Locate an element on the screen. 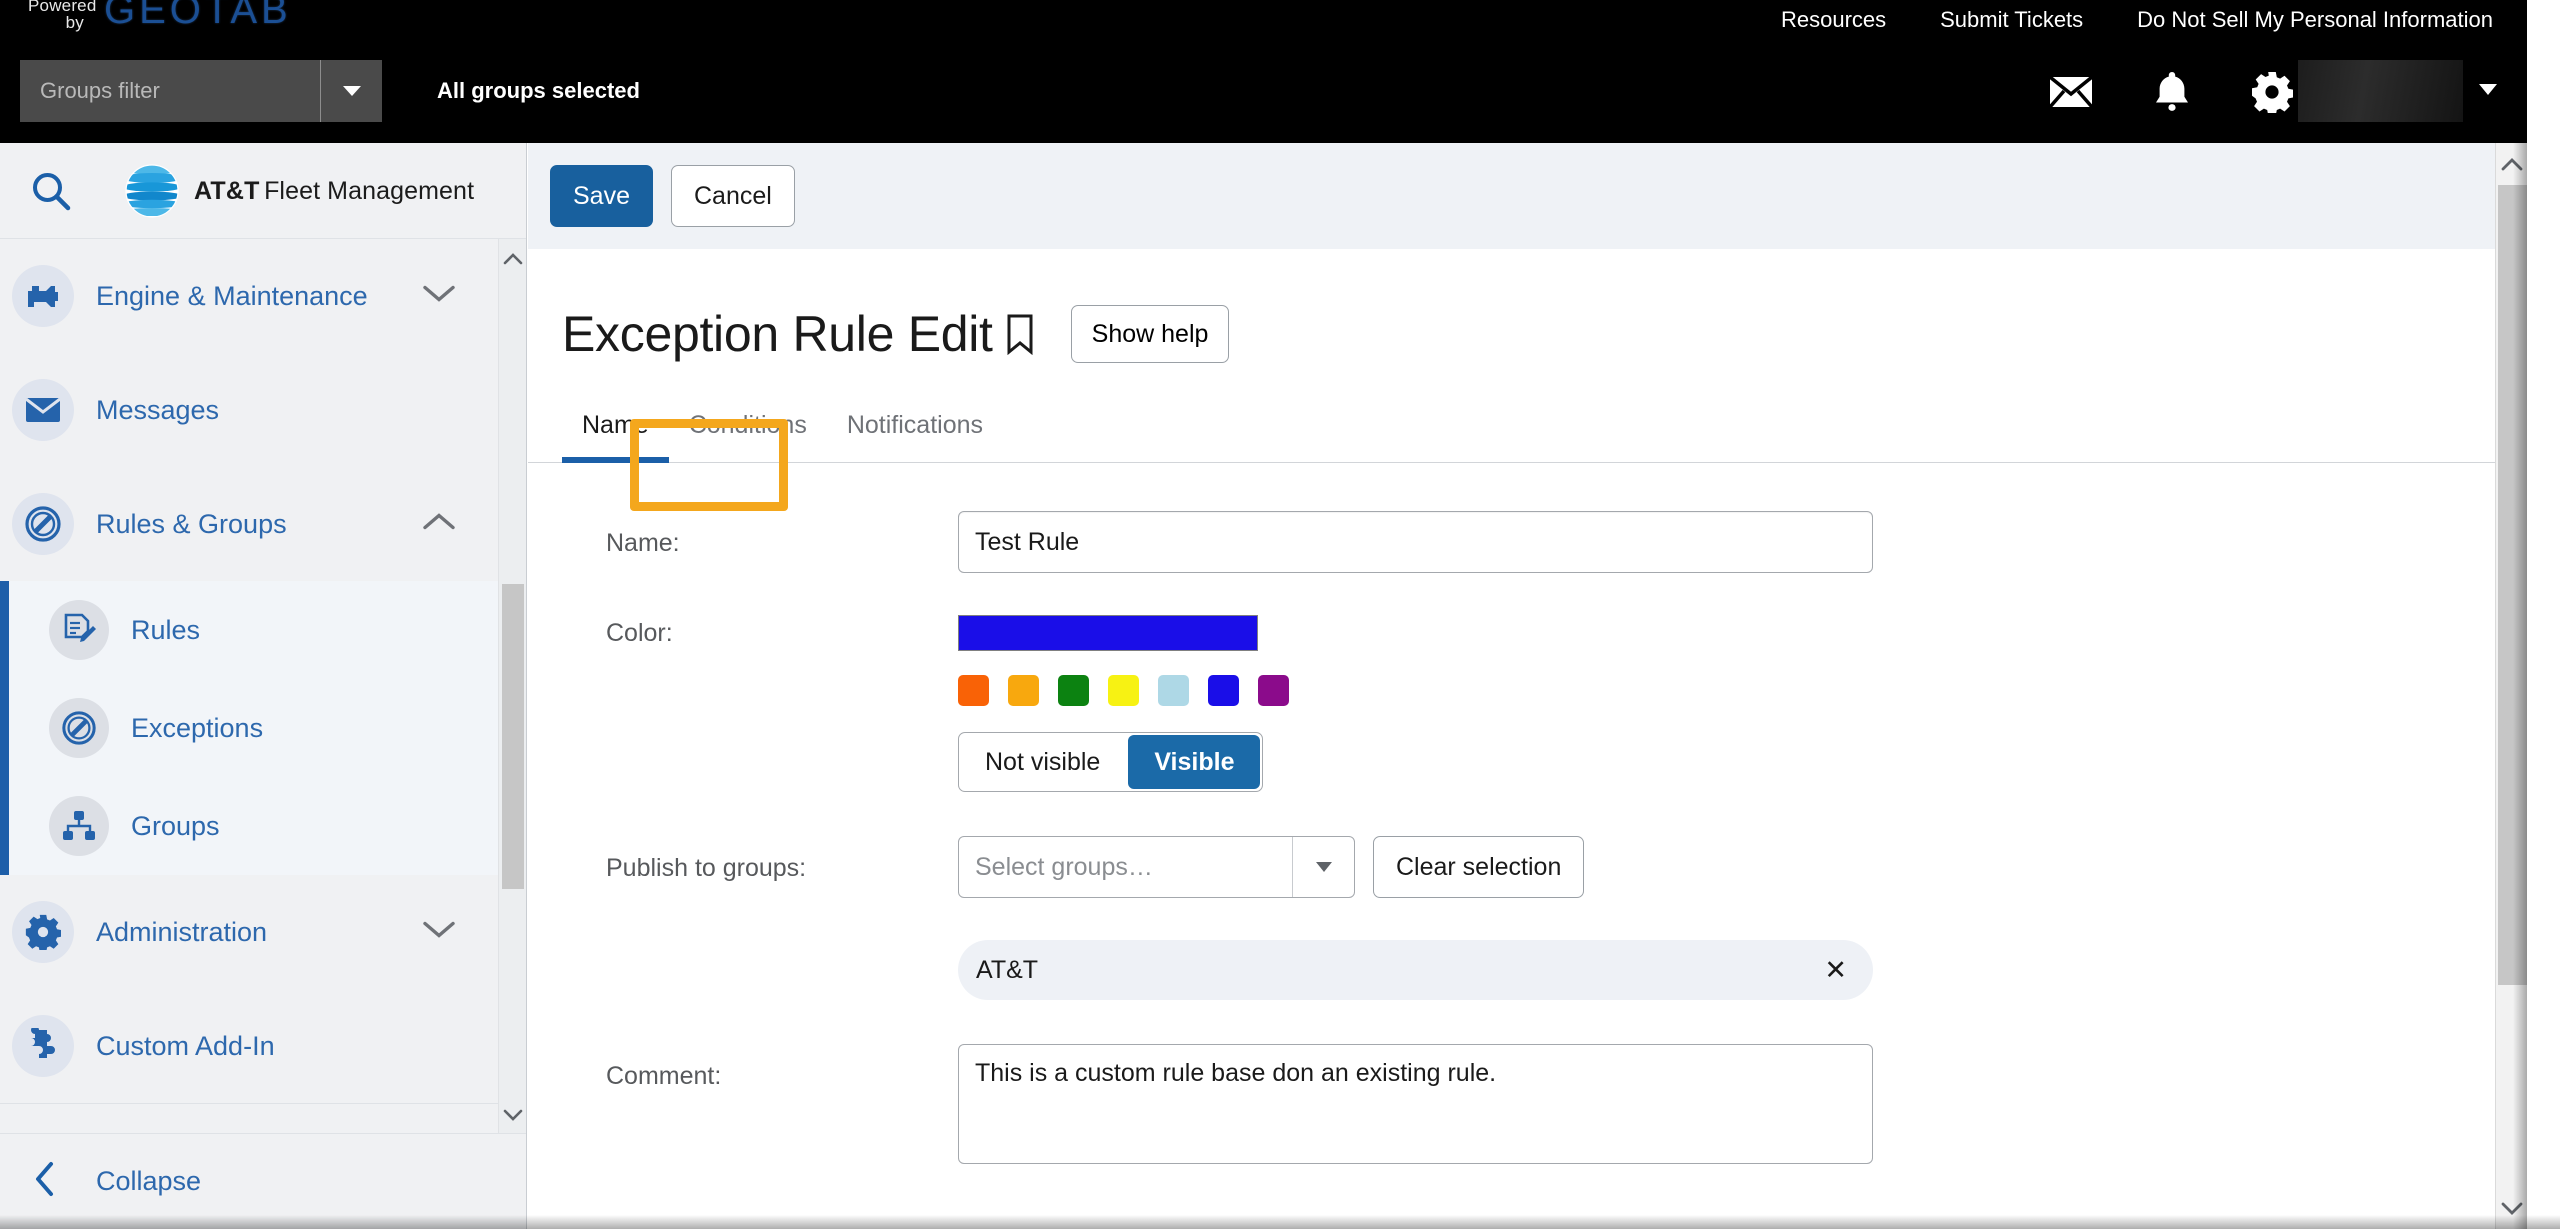 The height and width of the screenshot is (1229, 2560). user-name-redacted is located at coordinates (2380, 91).